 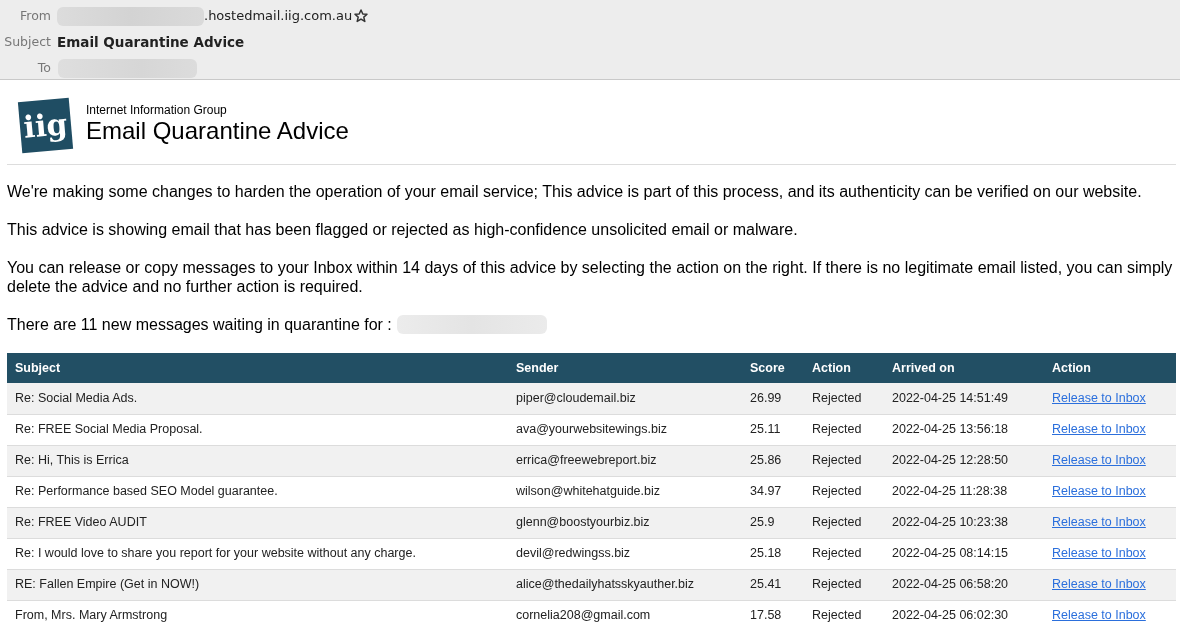 I want to click on table-cell: 2022-04-25 06:58:20, so click(x=964, y=584).